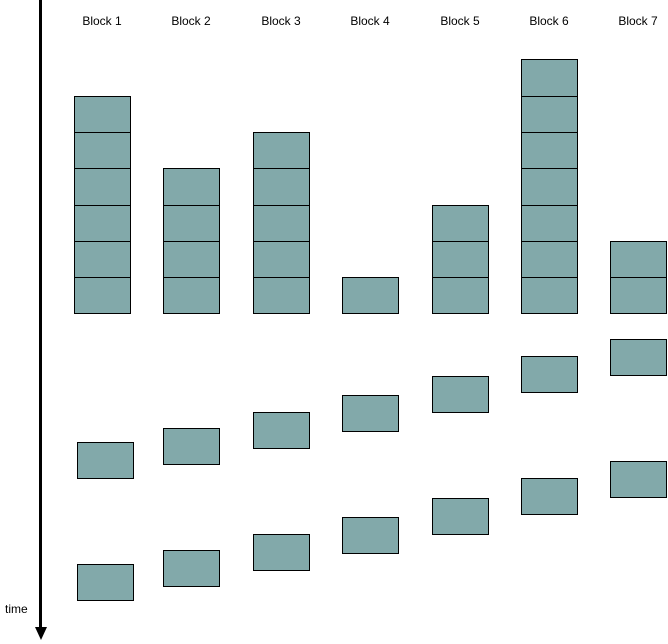  Describe the element at coordinates (460, 21) in the screenshot. I see `block-label: Block 5` at that location.